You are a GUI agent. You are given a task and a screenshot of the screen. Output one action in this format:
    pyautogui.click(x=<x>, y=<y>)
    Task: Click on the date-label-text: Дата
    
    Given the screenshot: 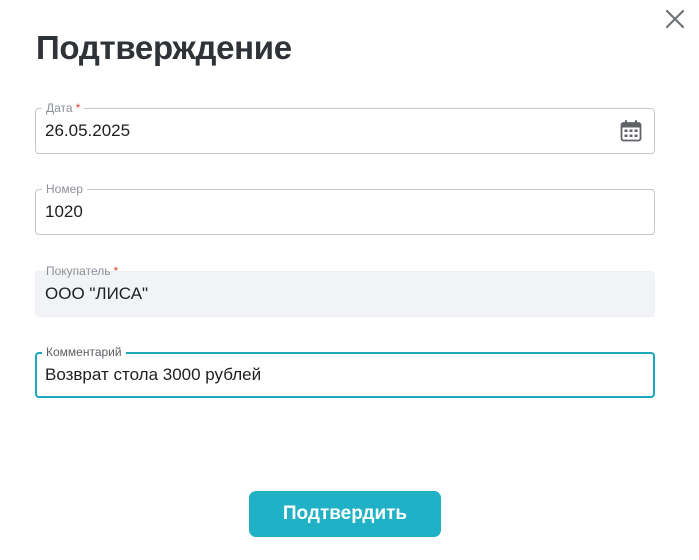 What is the action you would take?
    pyautogui.click(x=59, y=108)
    